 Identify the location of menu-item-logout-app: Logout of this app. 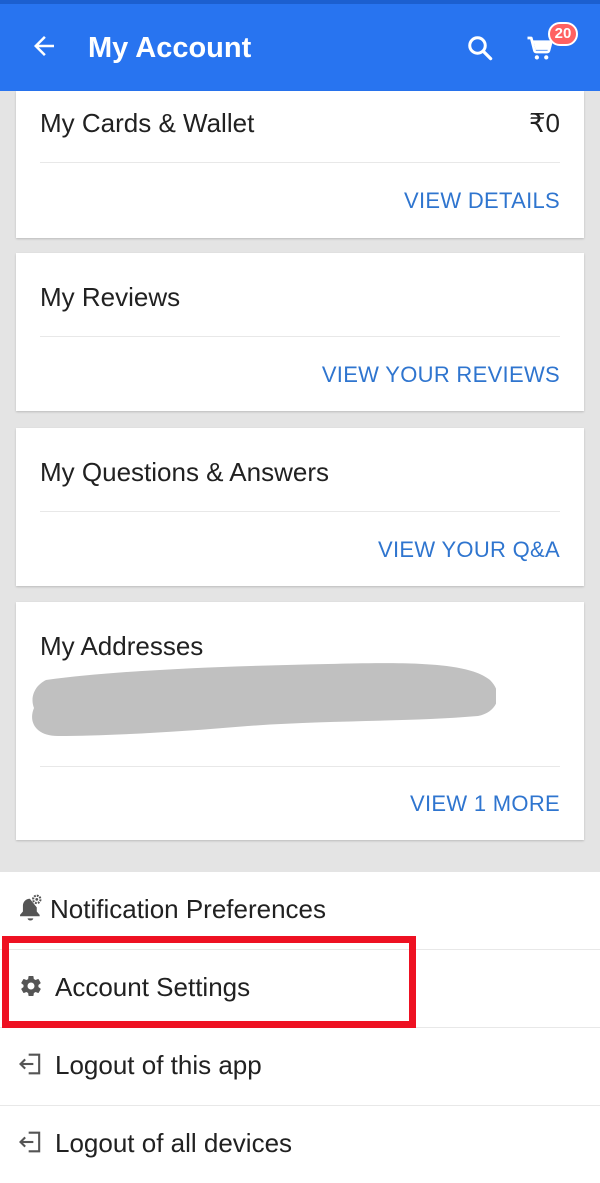
(300, 1067).